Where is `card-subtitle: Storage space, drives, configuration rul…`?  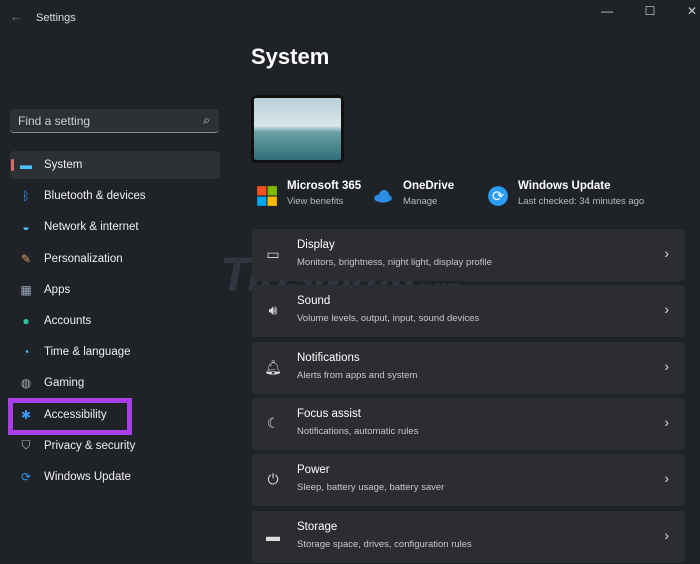
card-subtitle: Storage space, drives, configuration rul… is located at coordinates (384, 544).